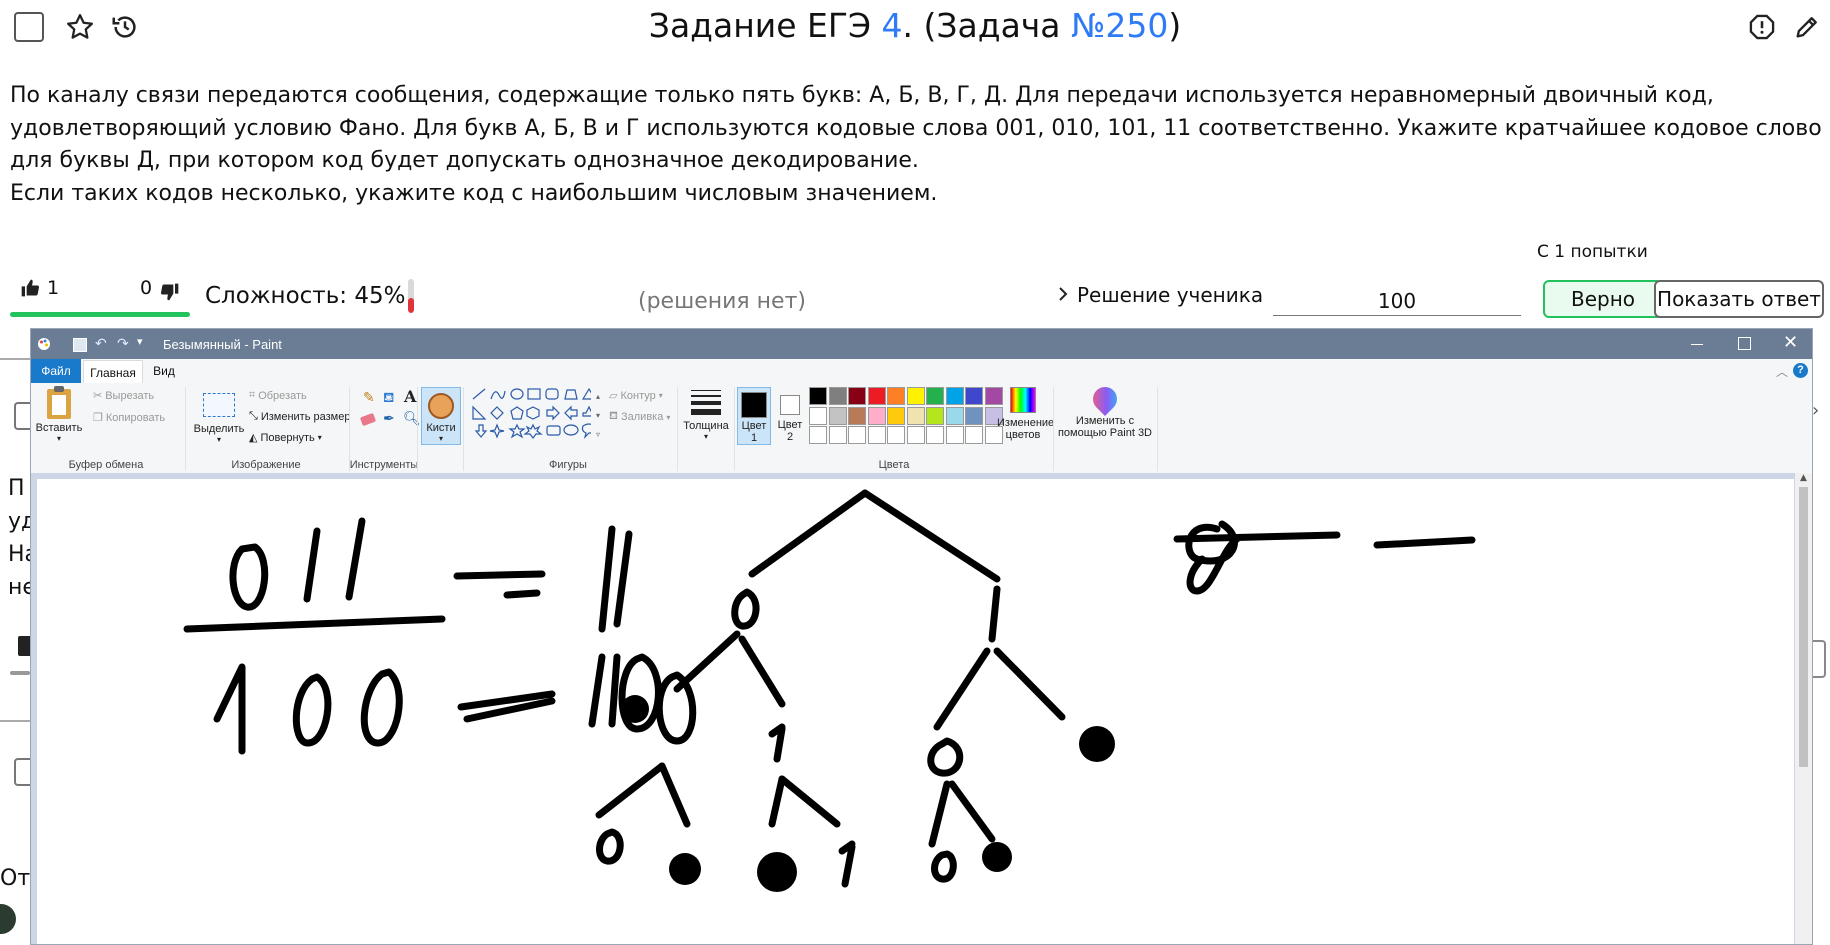 Image resolution: width=1830 pixels, height=945 pixels. I want to click on color1-button: Цвет 1, so click(754, 416).